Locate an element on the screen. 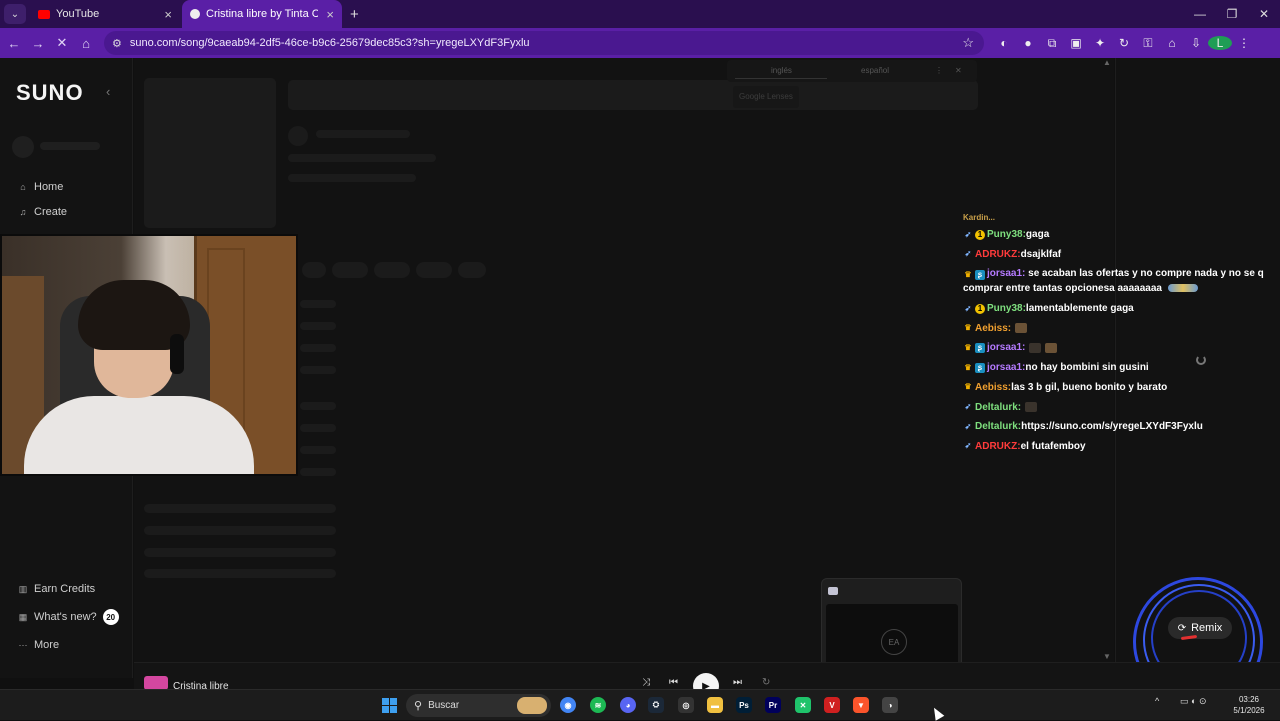 The width and height of the screenshot is (1280, 721). photoshop-icon: Ps is located at coordinates (744, 705).